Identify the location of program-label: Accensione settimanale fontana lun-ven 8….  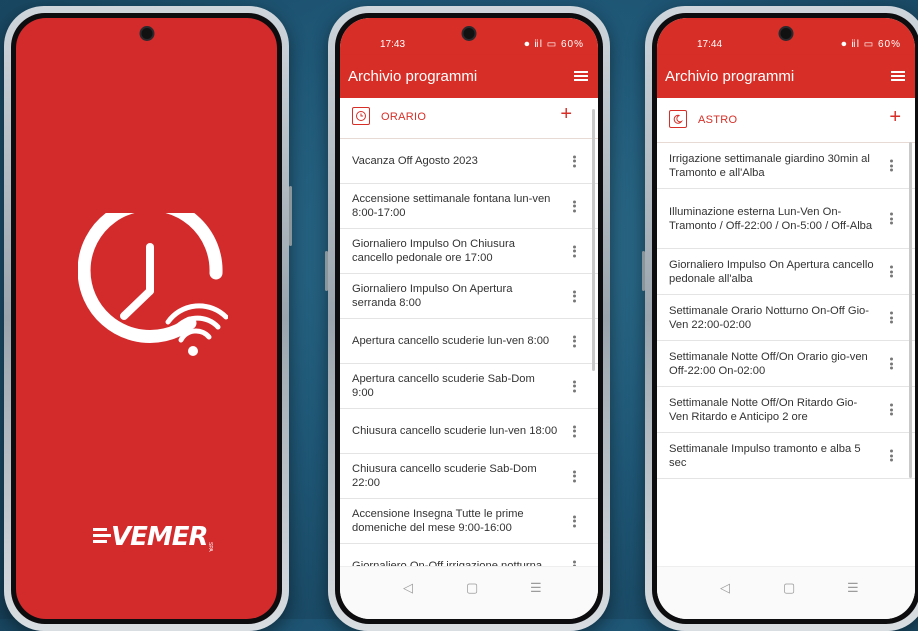
(451, 206).